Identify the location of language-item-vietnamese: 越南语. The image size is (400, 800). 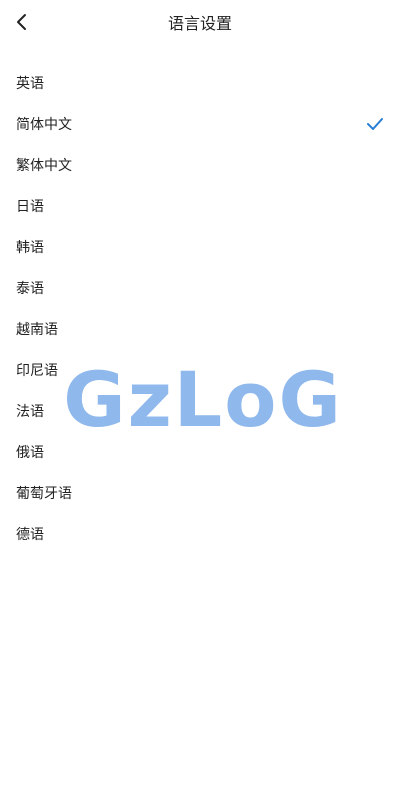
(200, 328).